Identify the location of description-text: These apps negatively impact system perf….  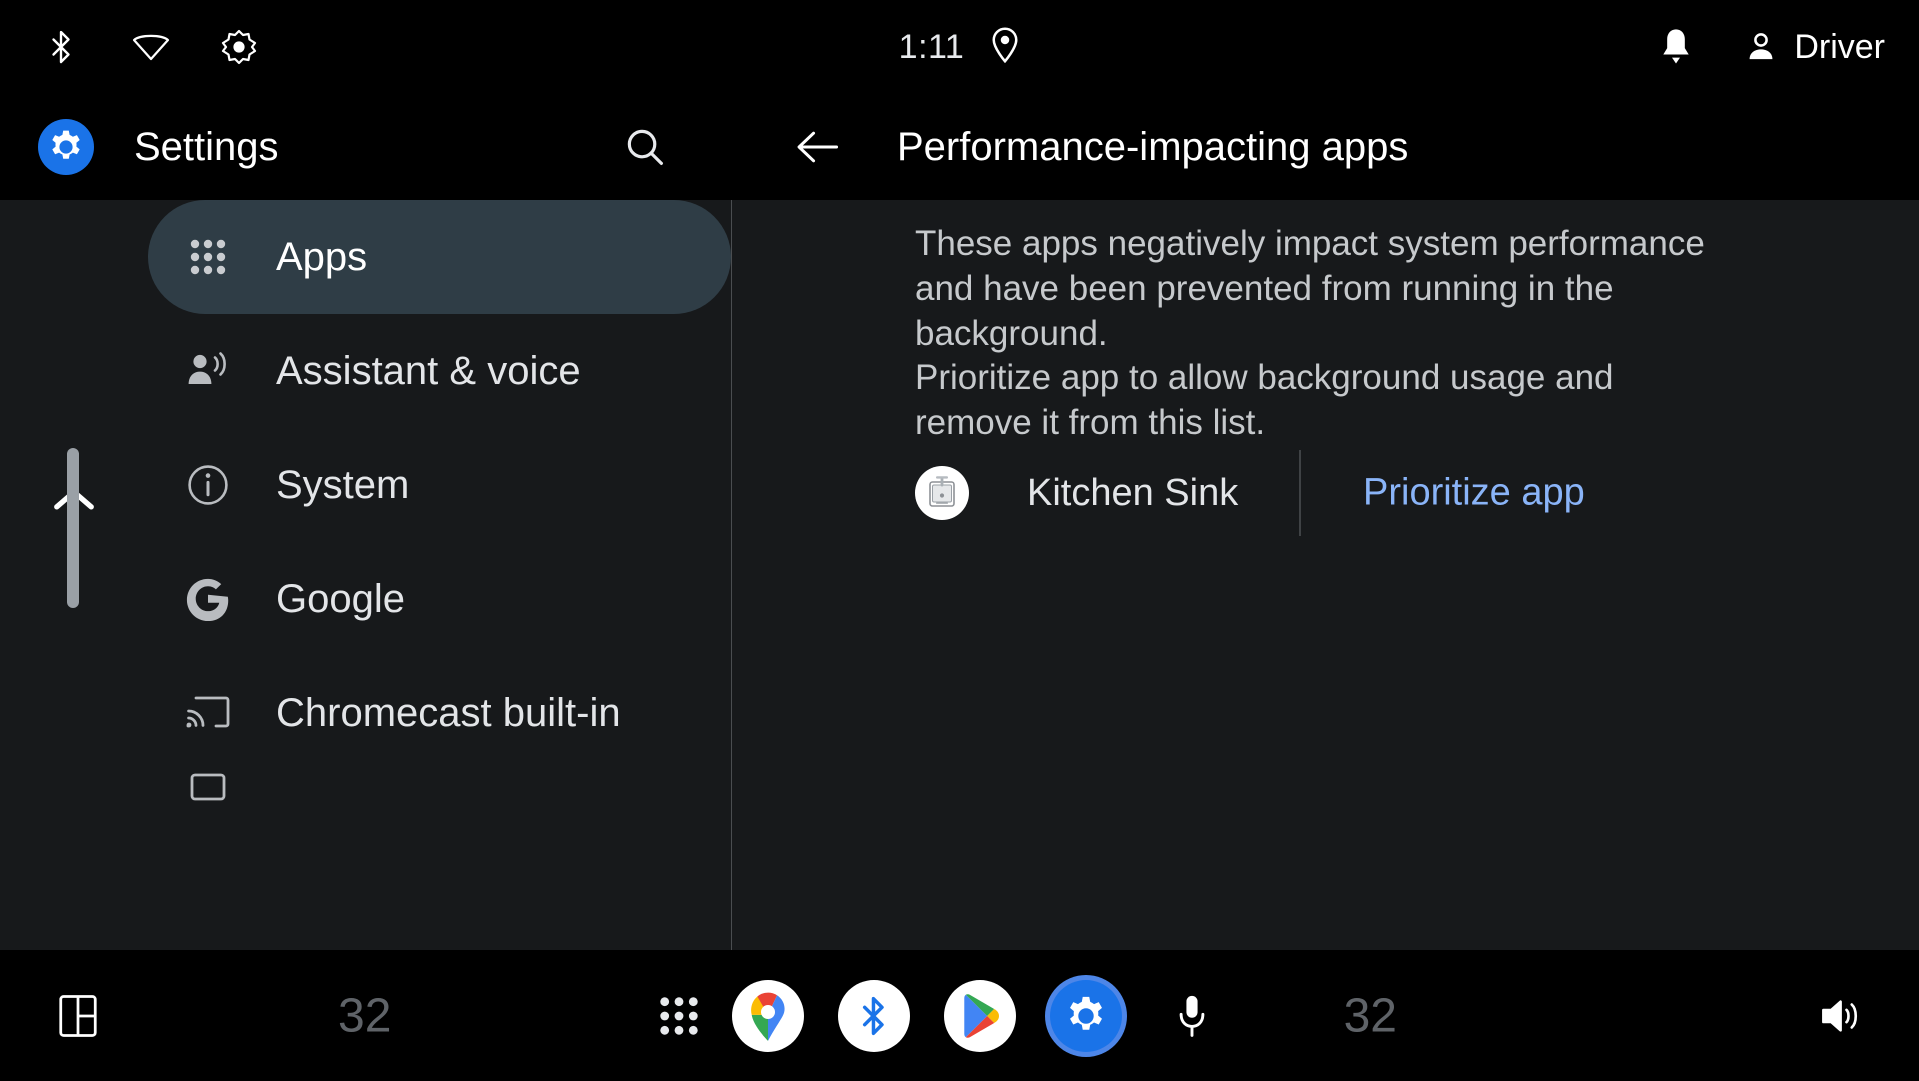
(1310, 333).